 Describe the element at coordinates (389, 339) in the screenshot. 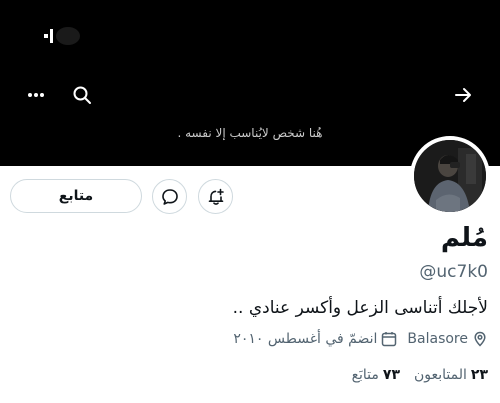

I see `calendar-icon` at that location.